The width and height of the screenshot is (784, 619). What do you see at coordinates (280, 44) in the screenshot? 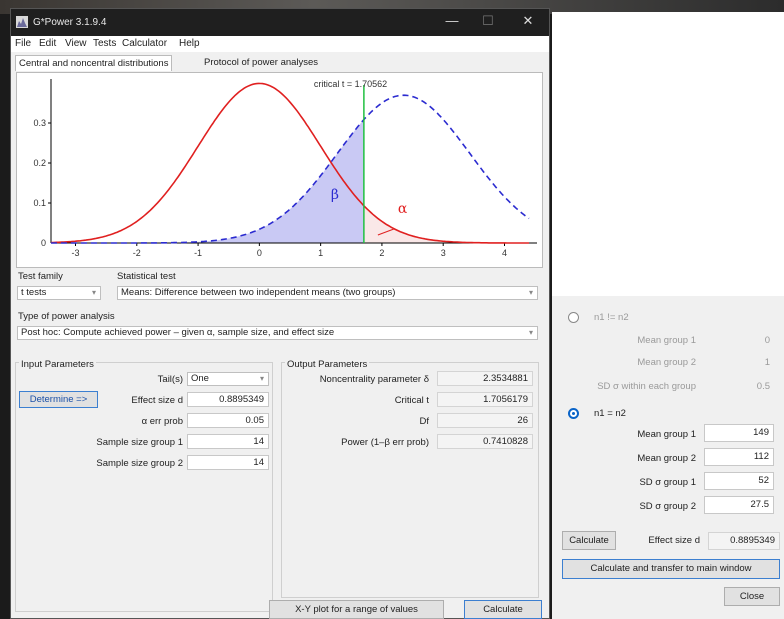
I see `menu-bar: File Edit View Tests Calculator Help` at bounding box center [280, 44].